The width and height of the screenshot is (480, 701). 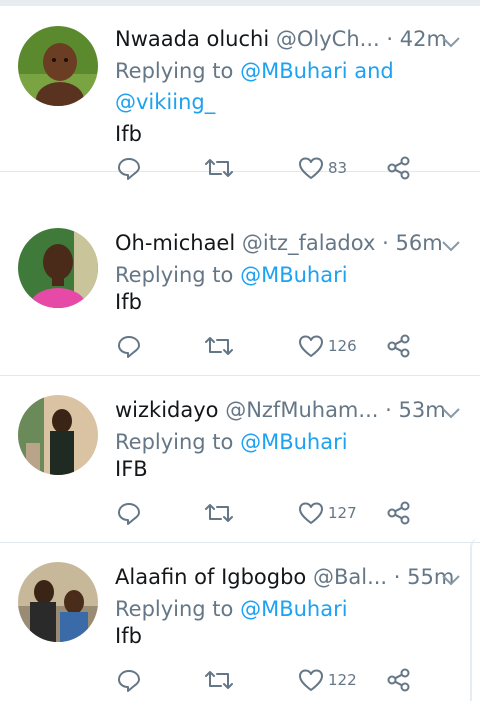 What do you see at coordinates (270, 346) in the screenshot?
I see `tweet-actions: 126` at bounding box center [270, 346].